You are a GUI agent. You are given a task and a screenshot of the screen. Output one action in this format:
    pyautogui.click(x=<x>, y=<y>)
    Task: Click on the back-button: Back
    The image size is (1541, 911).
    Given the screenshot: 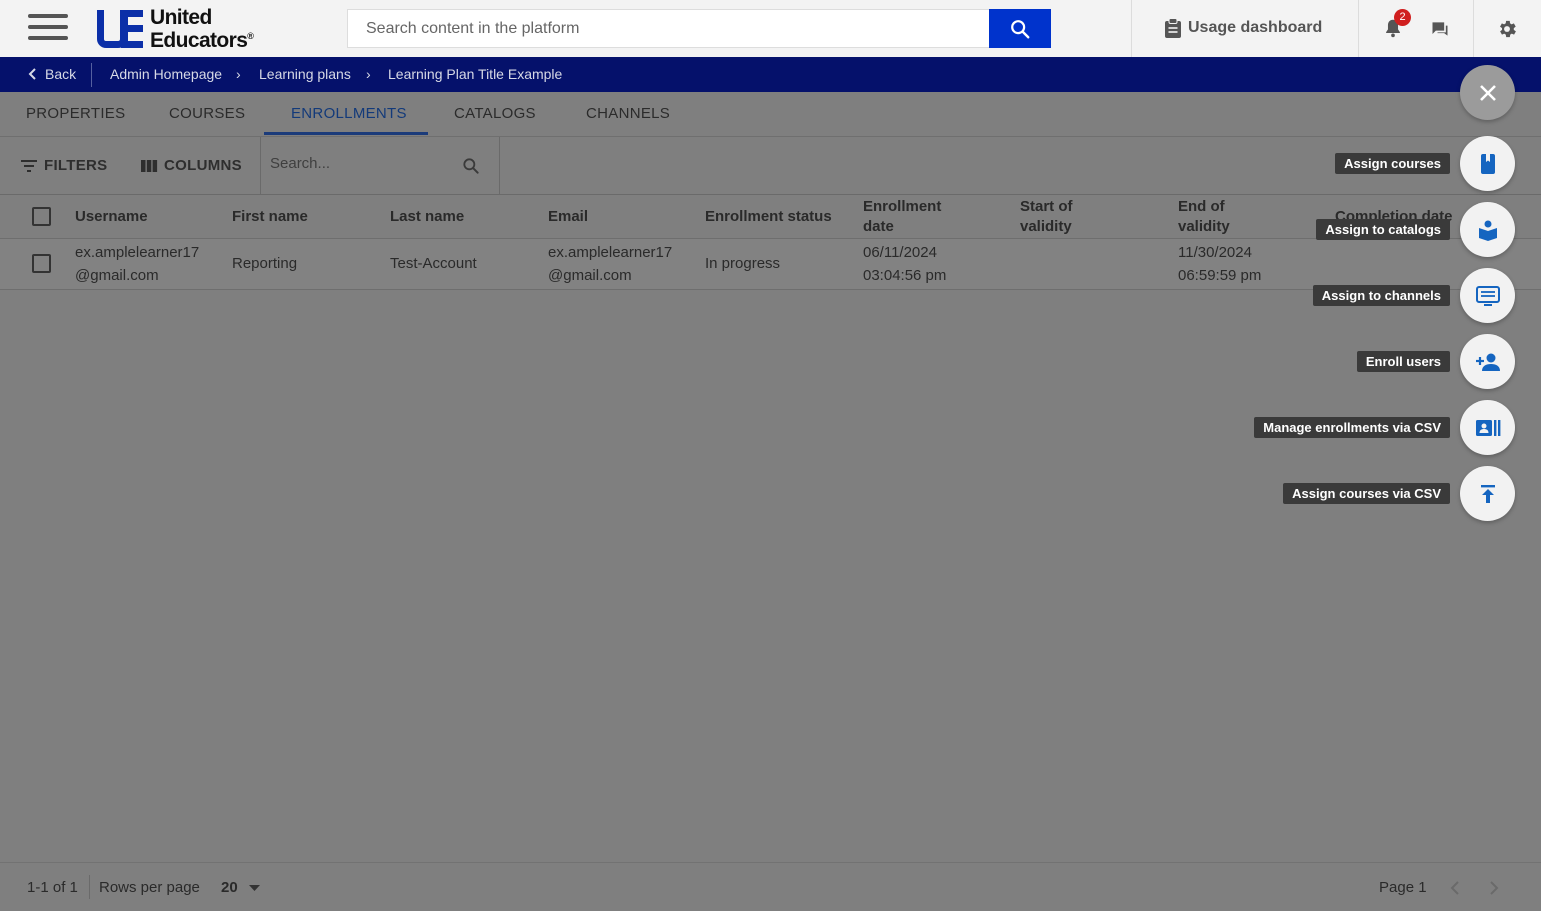 What is the action you would take?
    pyautogui.click(x=51, y=74)
    